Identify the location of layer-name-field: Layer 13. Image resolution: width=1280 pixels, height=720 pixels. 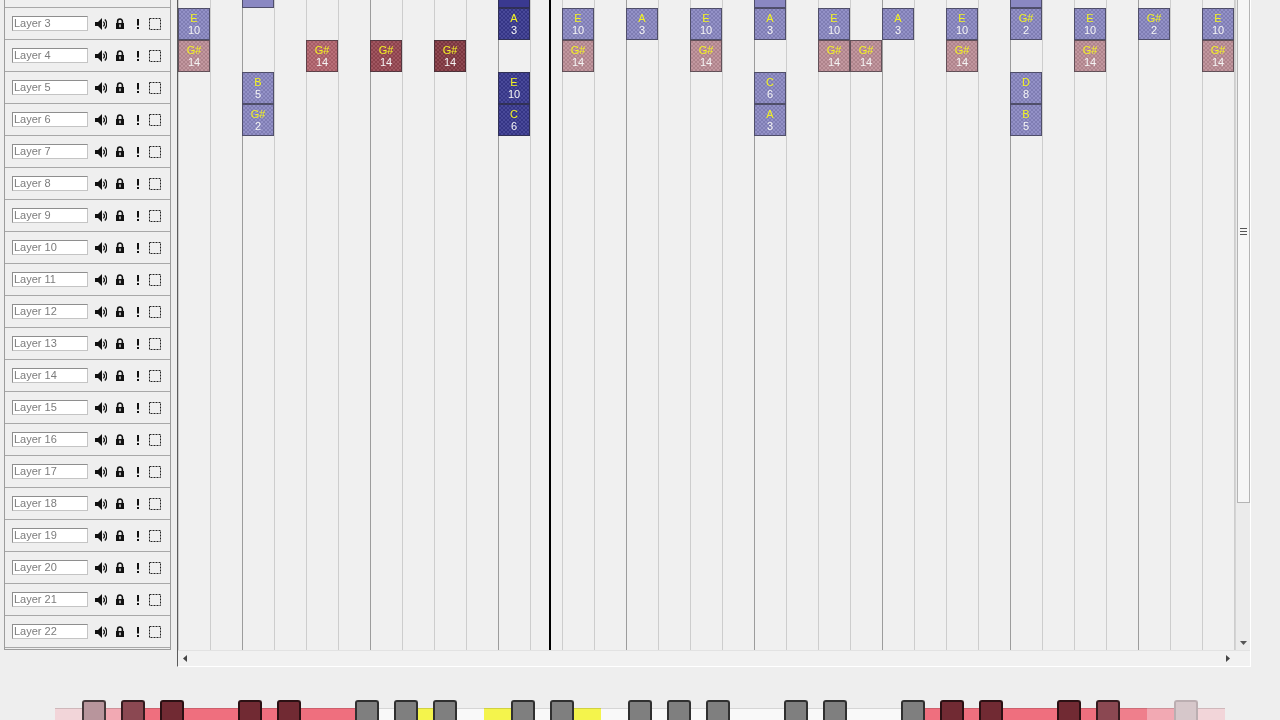
(50, 343).